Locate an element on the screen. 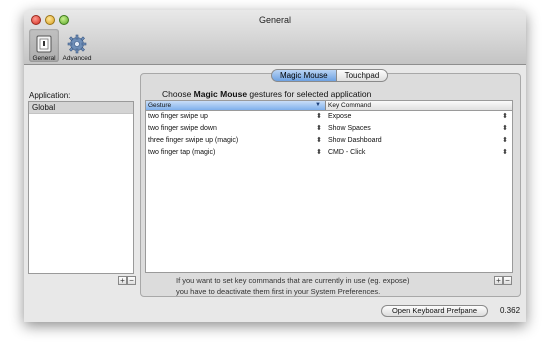 Image resolution: width=550 pixels, height=354 pixels. command-value: Expose is located at coordinates (340, 116).